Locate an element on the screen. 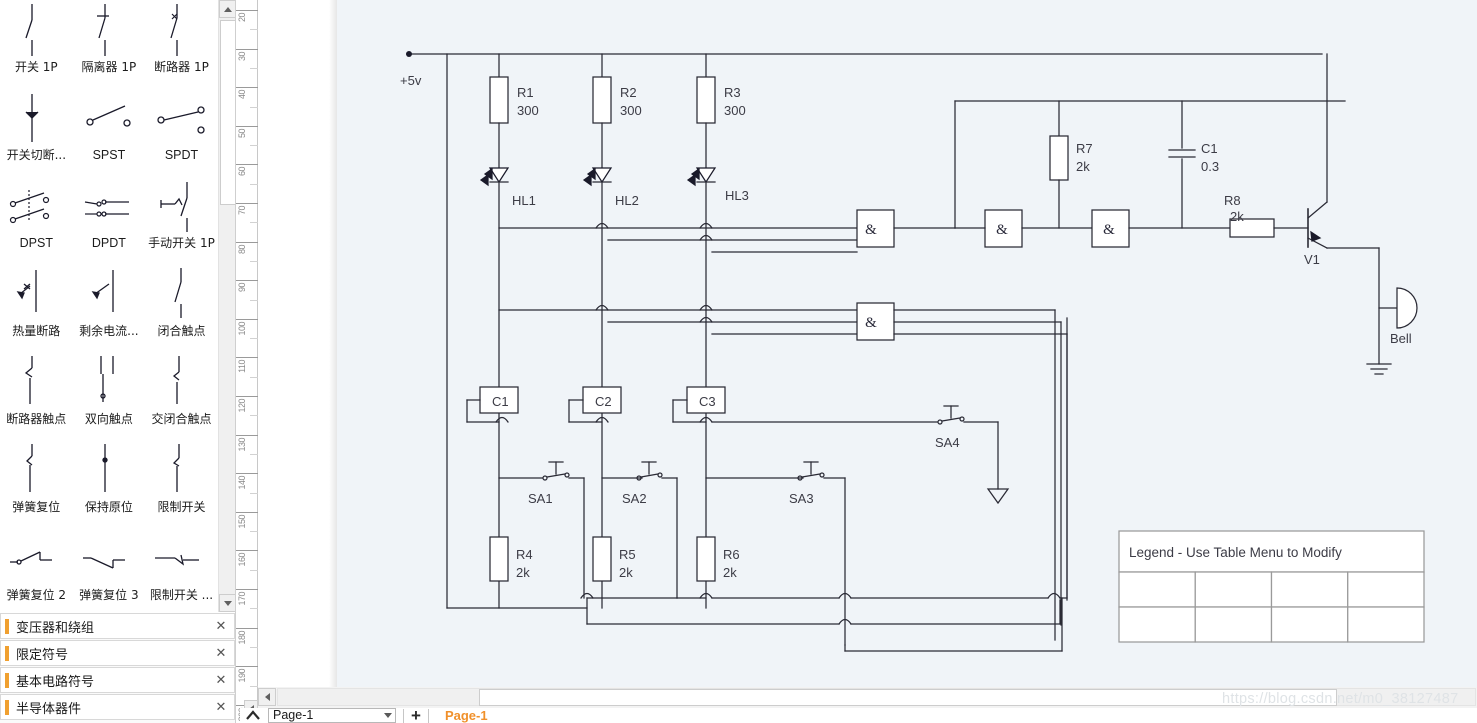  stencil-shape-alternate-closed-contact: 交闭合触点 is located at coordinates (181, 396).